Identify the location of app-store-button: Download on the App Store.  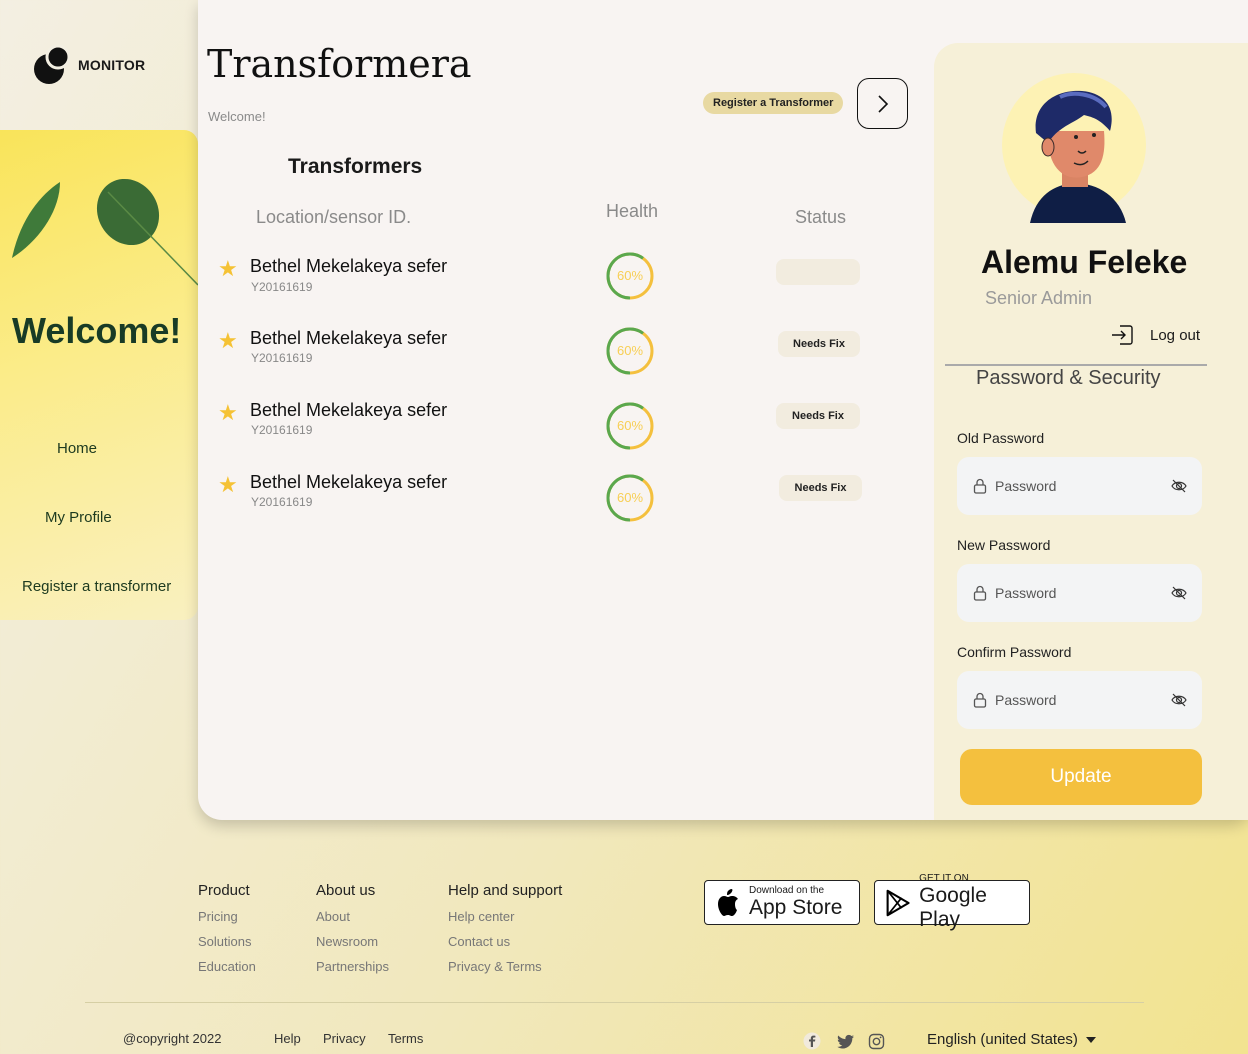
(782, 902).